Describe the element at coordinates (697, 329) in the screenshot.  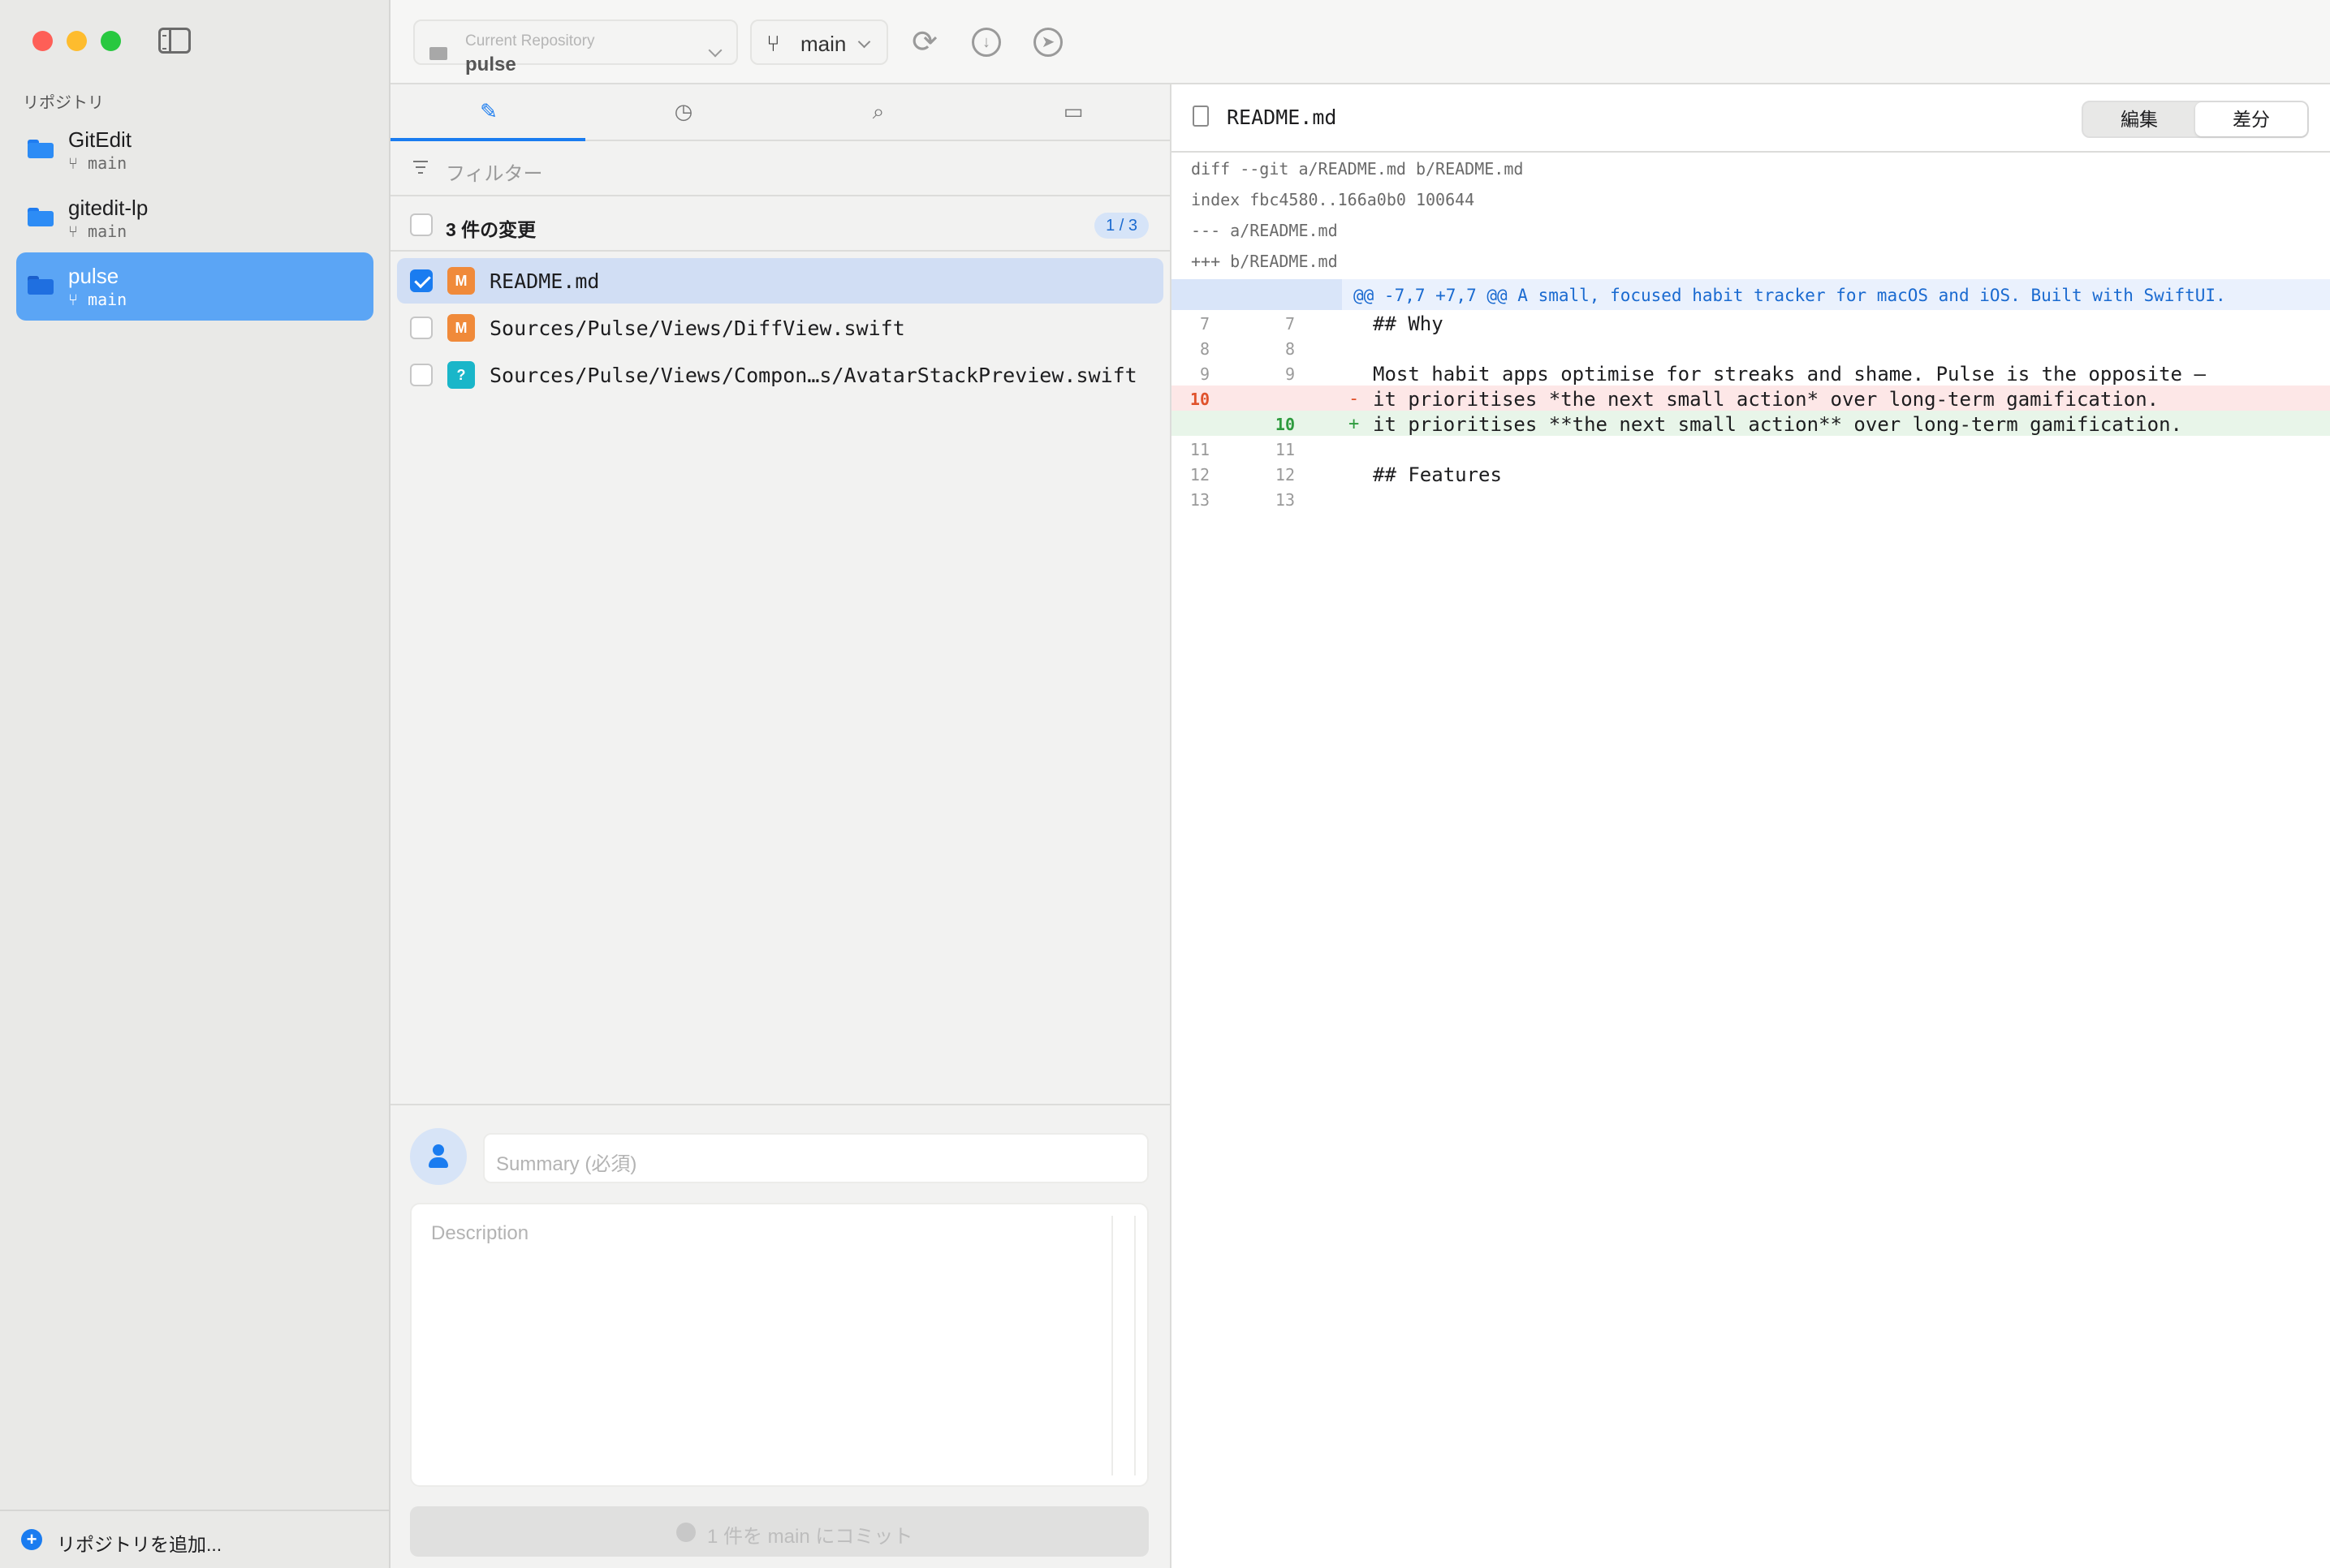
I see `file-path: Sources/Pulse/Views/DiffView.swift` at that location.